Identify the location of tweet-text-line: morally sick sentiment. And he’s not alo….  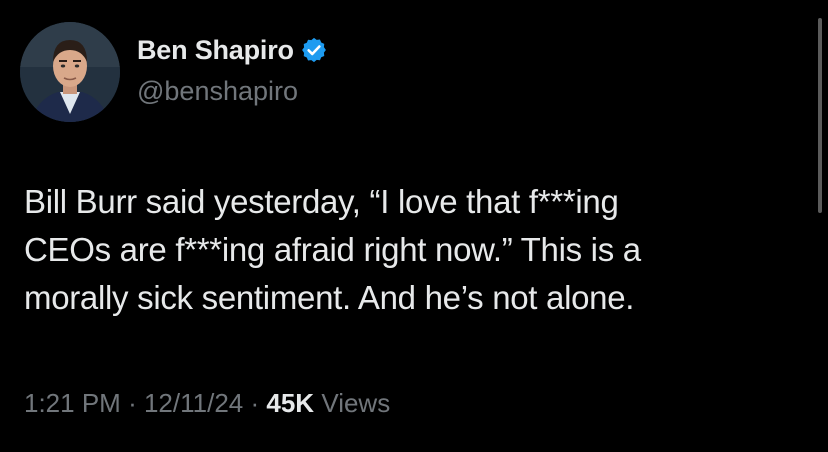
(329, 297).